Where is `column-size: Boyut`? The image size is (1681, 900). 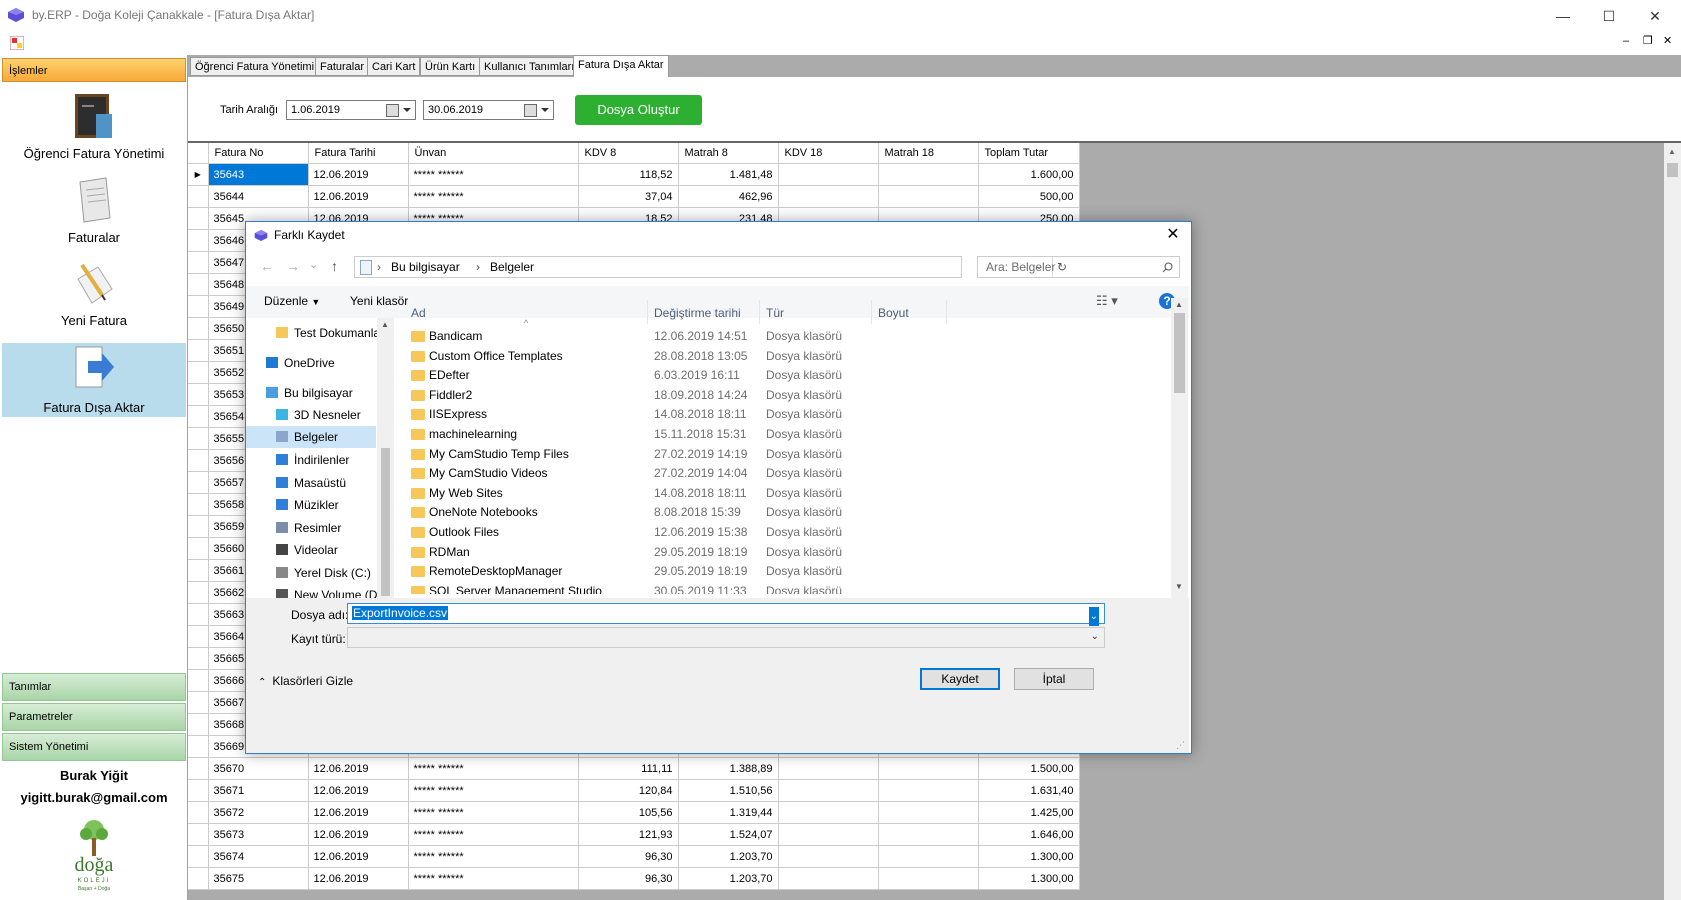 column-size: Boyut is located at coordinates (893, 313).